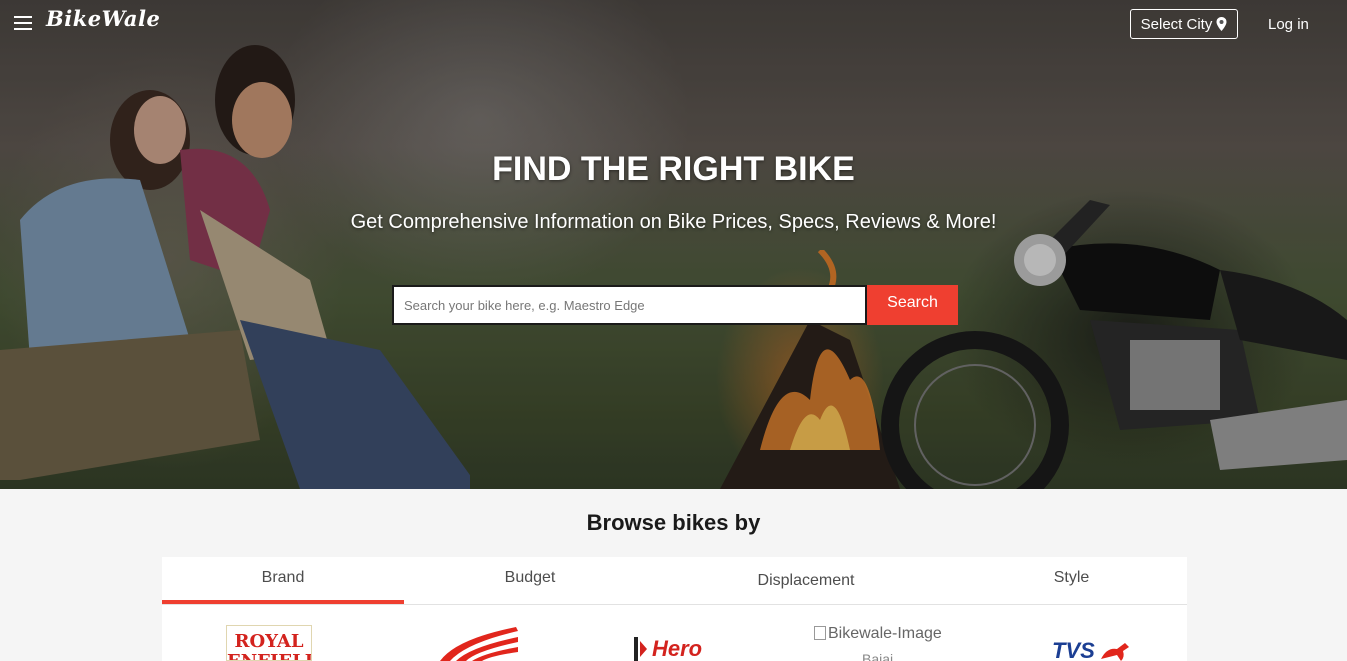 The height and width of the screenshot is (661, 1347). Describe the element at coordinates (1071, 581) in the screenshot. I see `tab-style: Style` at that location.